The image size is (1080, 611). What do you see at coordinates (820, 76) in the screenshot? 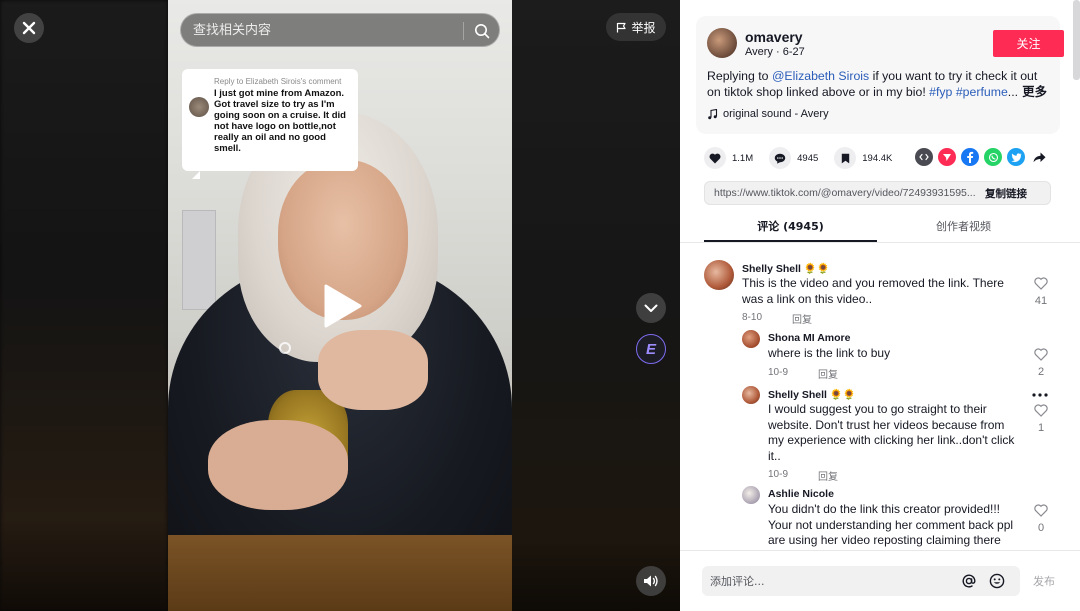
I see `caption-mention-link: @Elizabeth Sirois` at bounding box center [820, 76].